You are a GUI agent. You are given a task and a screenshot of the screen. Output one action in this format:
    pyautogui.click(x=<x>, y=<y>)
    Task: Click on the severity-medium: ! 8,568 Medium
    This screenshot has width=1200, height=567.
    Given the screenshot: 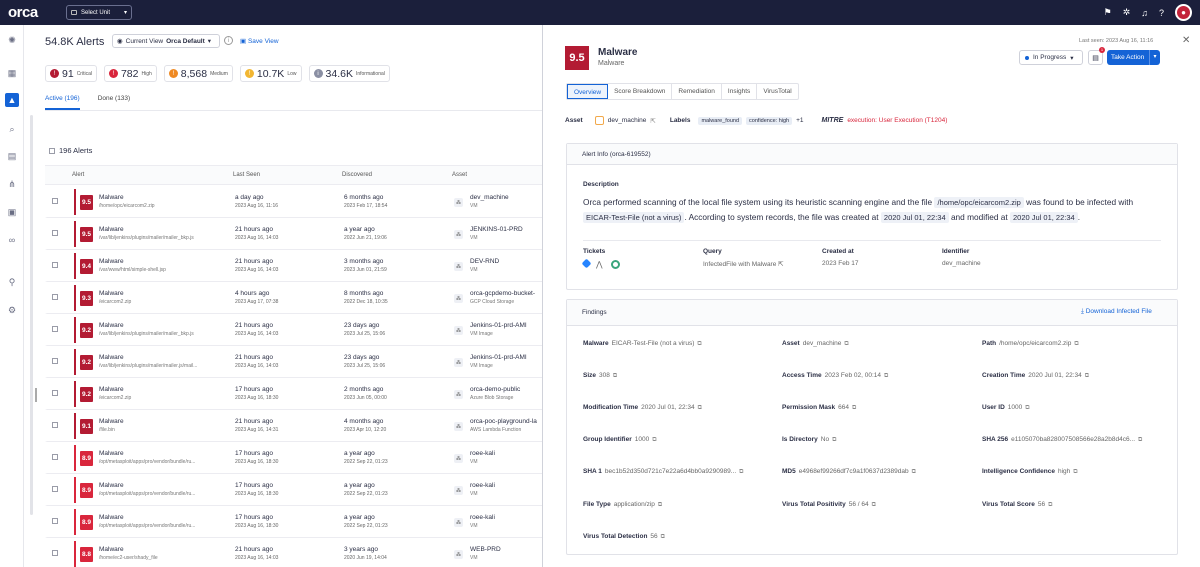 What is the action you would take?
    pyautogui.click(x=198, y=73)
    